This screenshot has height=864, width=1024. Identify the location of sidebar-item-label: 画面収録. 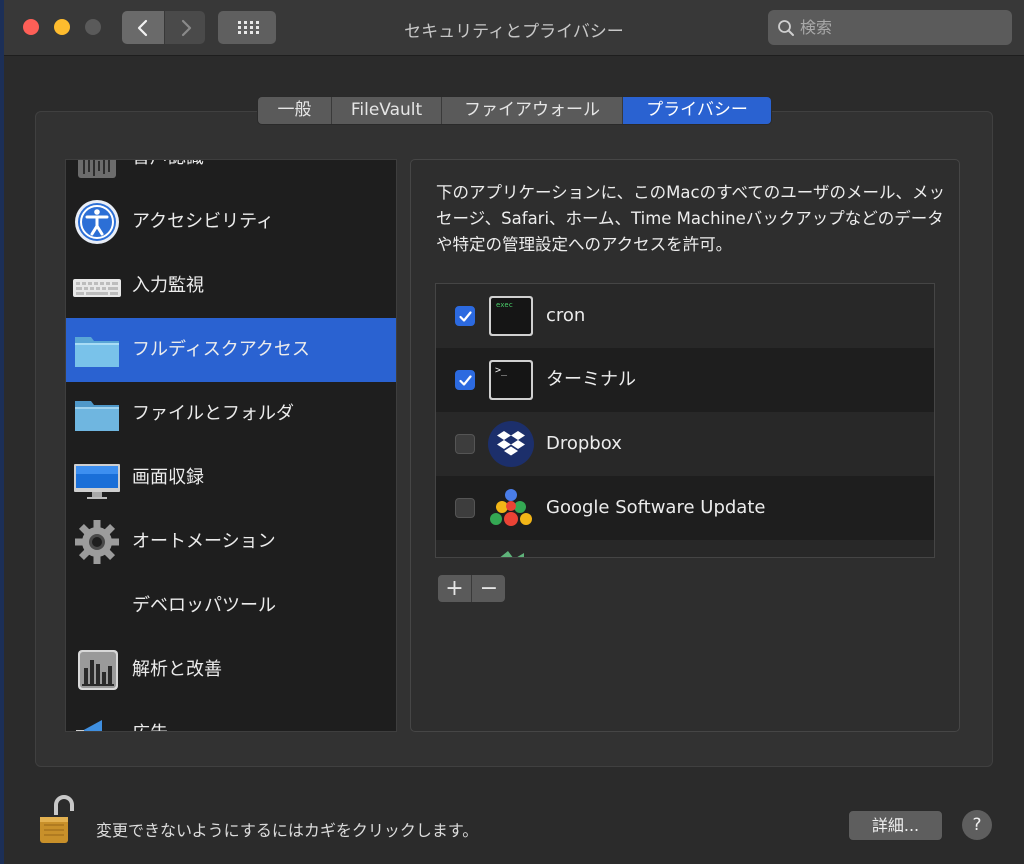
(168, 477).